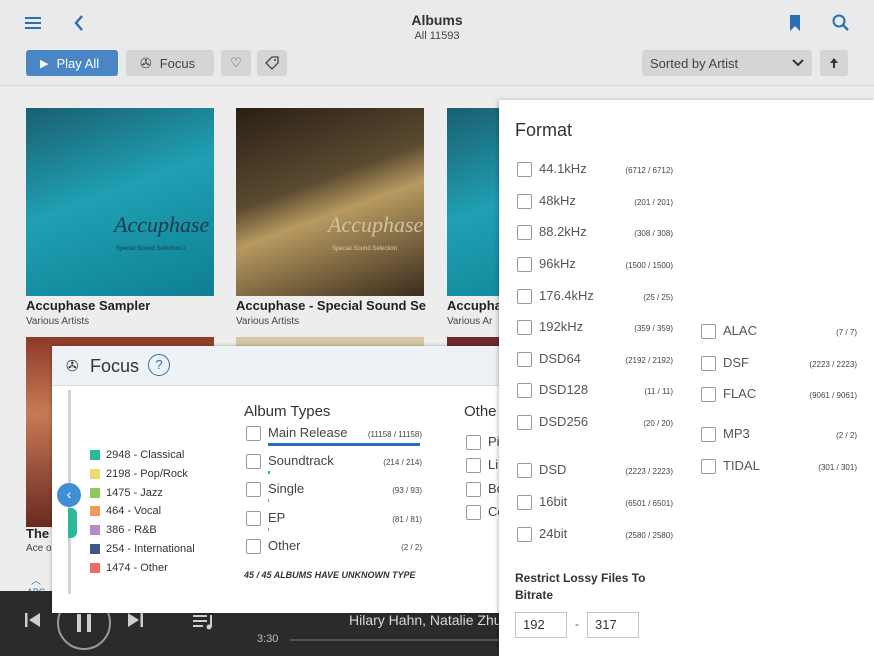 The height and width of the screenshot is (656, 874). What do you see at coordinates (553, 533) in the screenshot?
I see `format-label: 24bit` at bounding box center [553, 533].